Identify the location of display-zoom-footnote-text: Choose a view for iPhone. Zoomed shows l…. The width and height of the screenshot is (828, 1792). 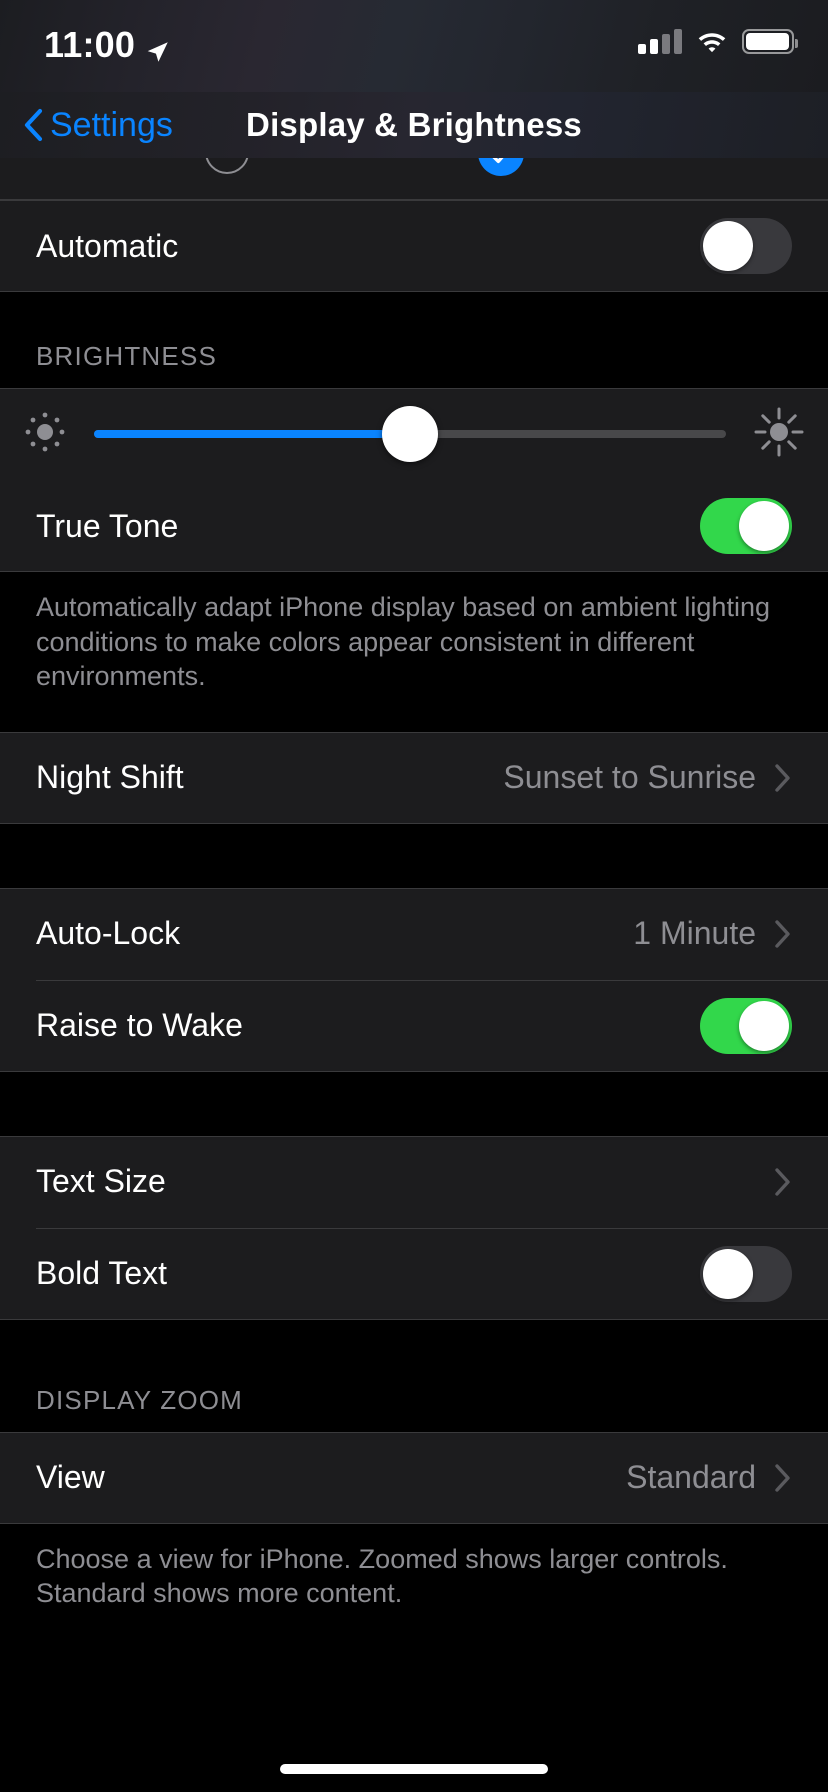
(382, 1576).